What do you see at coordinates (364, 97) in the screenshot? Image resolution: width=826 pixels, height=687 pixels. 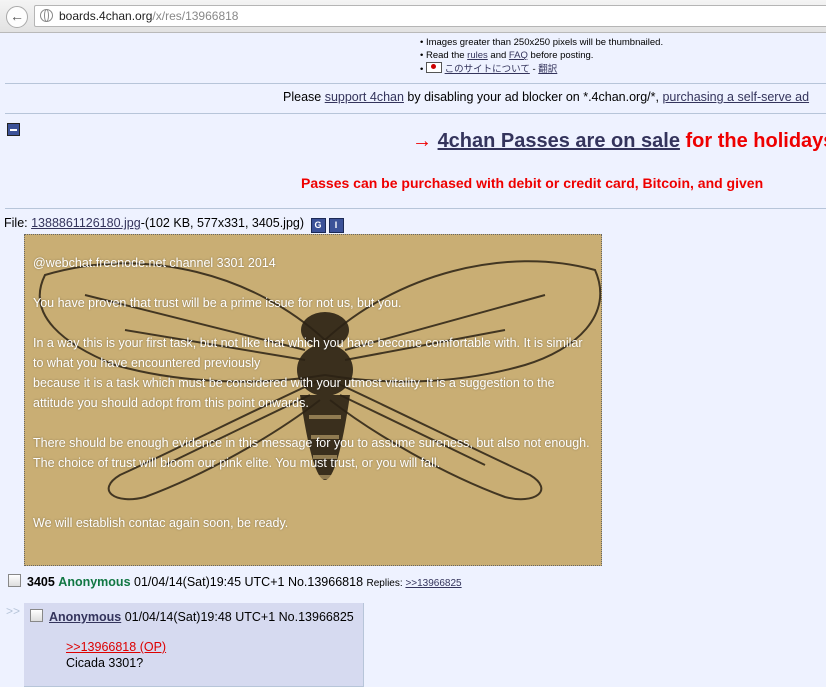 I see `support-4chan-link: support 4chan` at bounding box center [364, 97].